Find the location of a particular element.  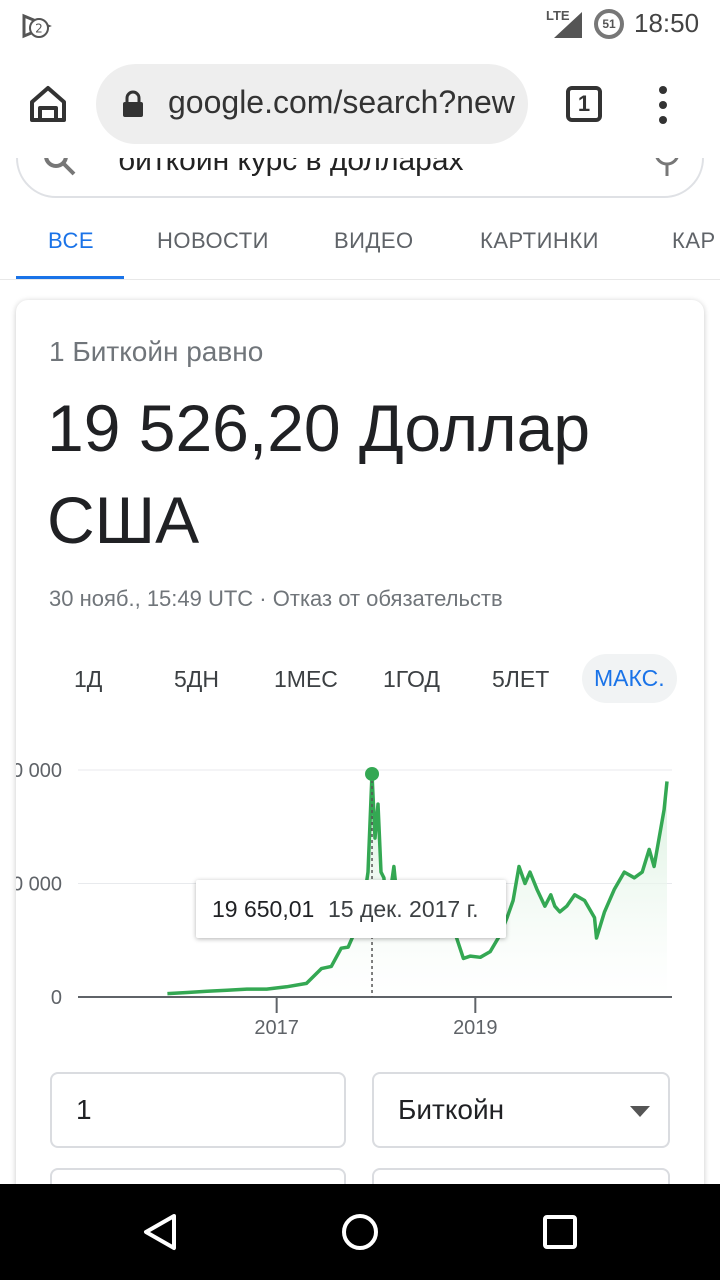

x-tick-label: 2019 is located at coordinates (475, 1028).